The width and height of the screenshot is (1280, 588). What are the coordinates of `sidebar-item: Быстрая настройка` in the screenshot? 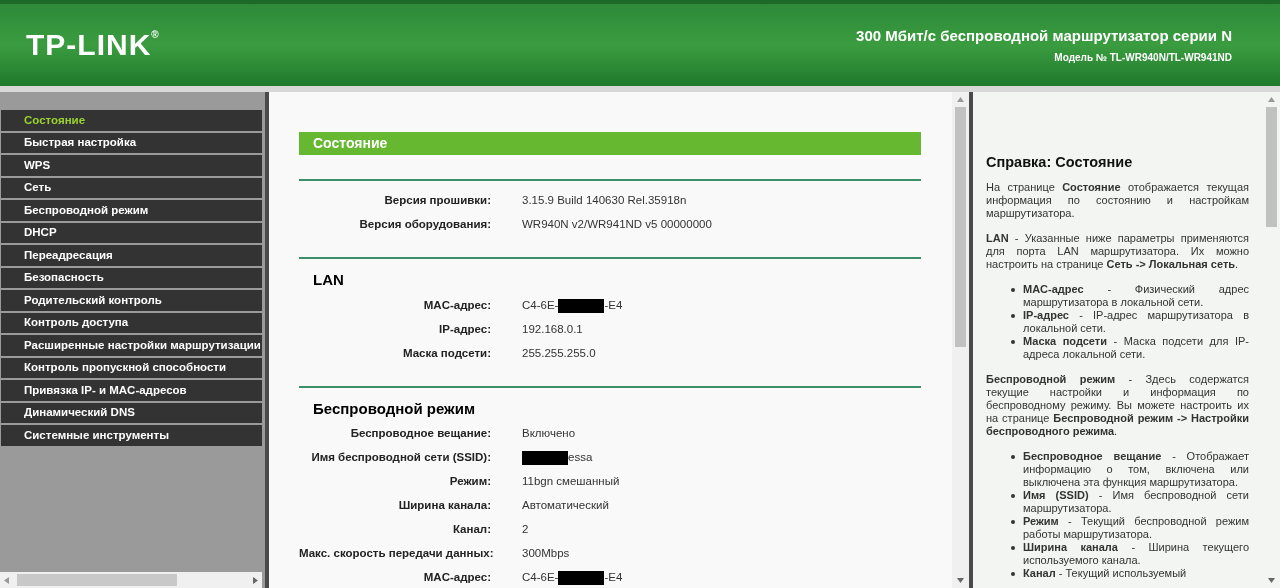 It's located at (131, 142).